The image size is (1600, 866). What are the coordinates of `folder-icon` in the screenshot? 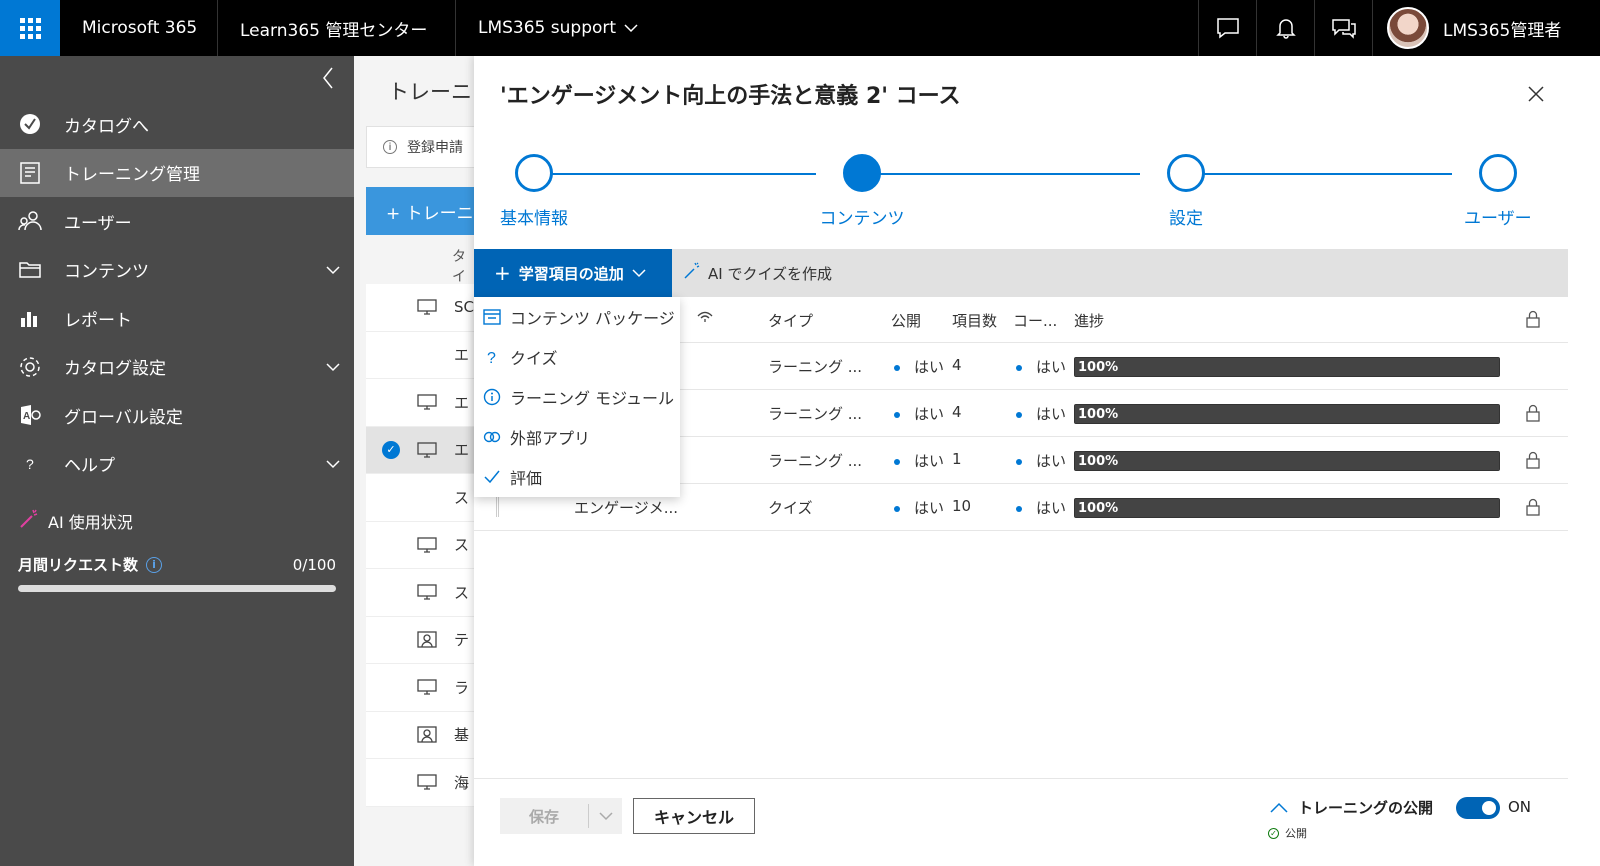 It's located at (427, 355).